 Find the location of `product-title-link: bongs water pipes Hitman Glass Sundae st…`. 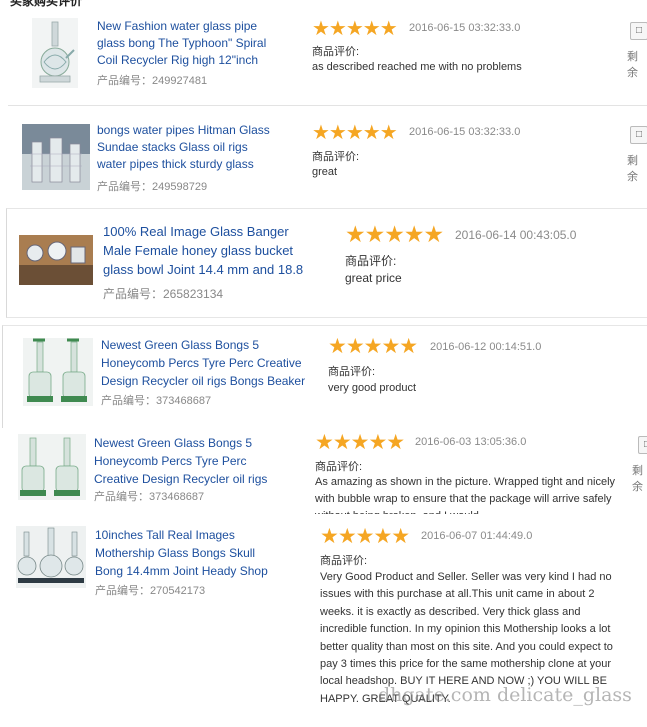

product-title-link: bongs water pipes Hitman Glass Sundae st… is located at coordinates (187, 148).